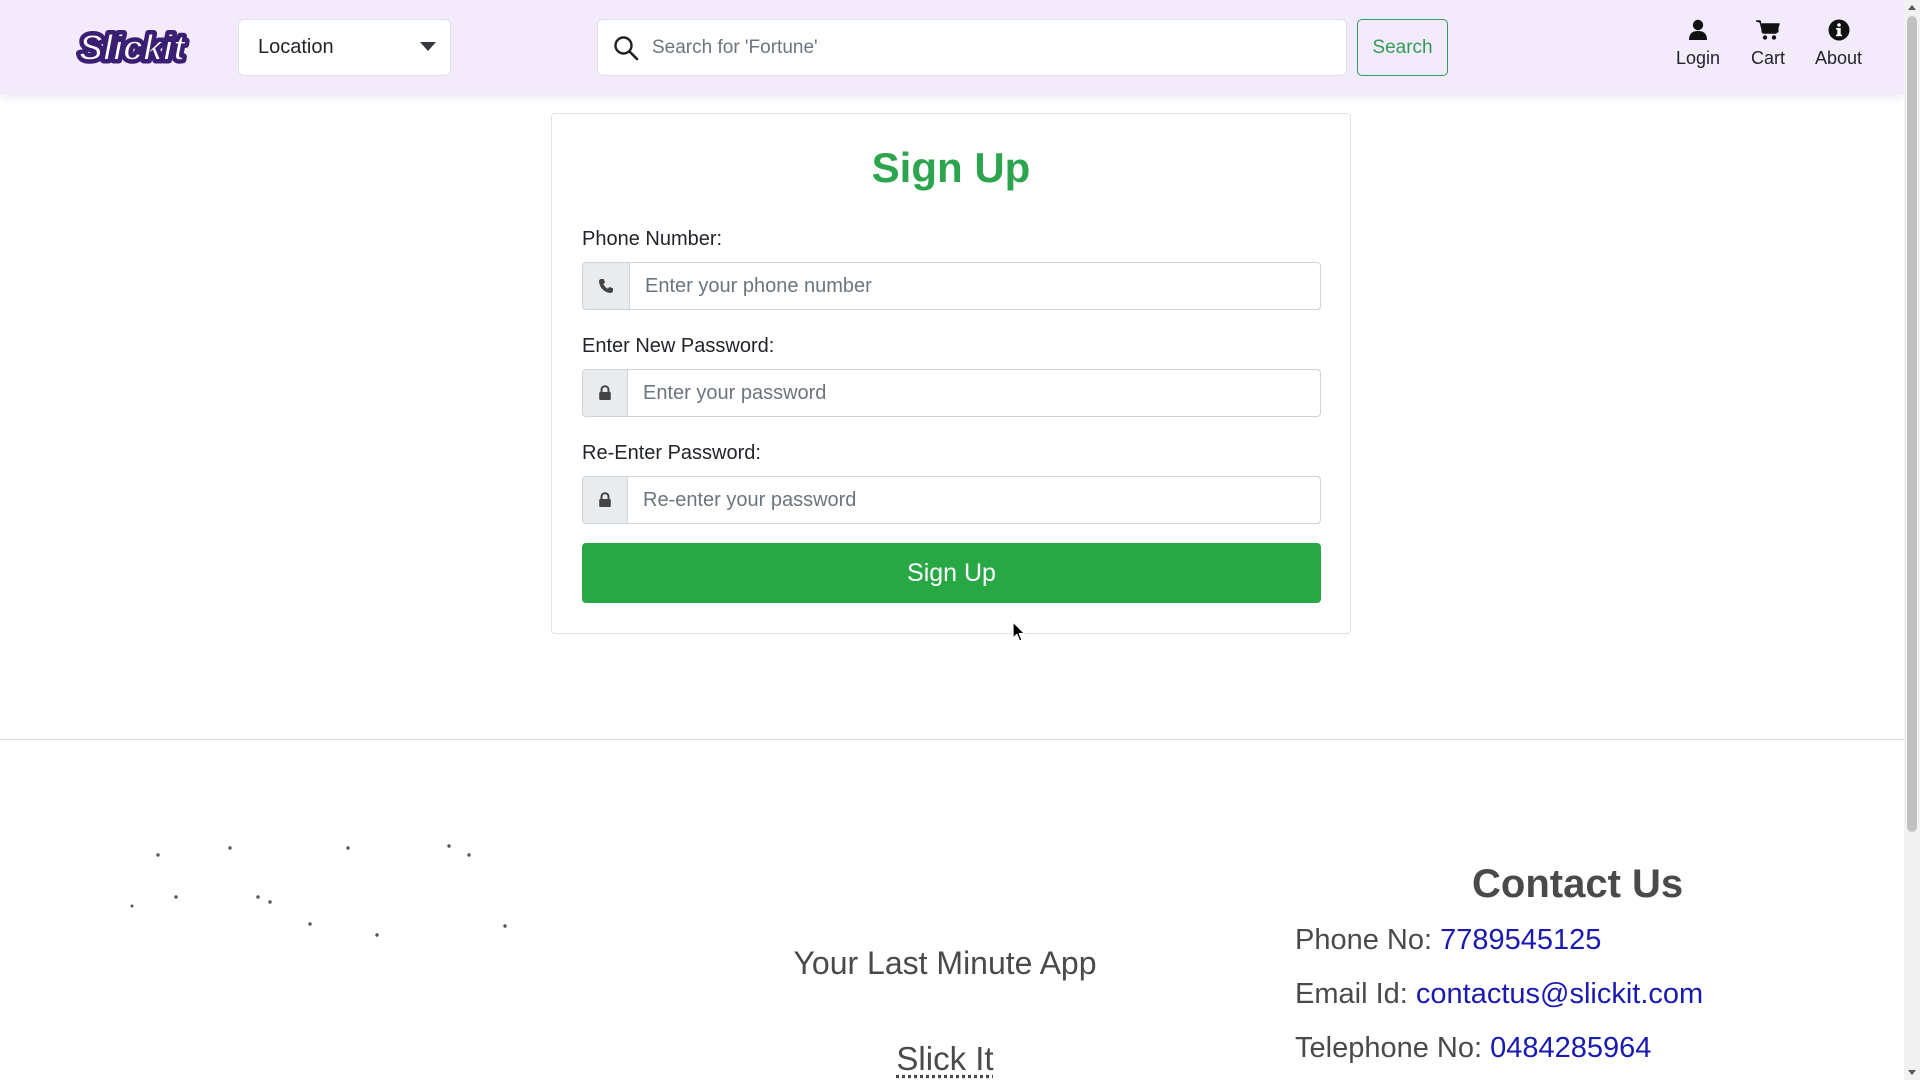 Image resolution: width=1920 pixels, height=1080 pixels. Describe the element at coordinates (1768, 43) in the screenshot. I see `nav-cart: Cart` at that location.